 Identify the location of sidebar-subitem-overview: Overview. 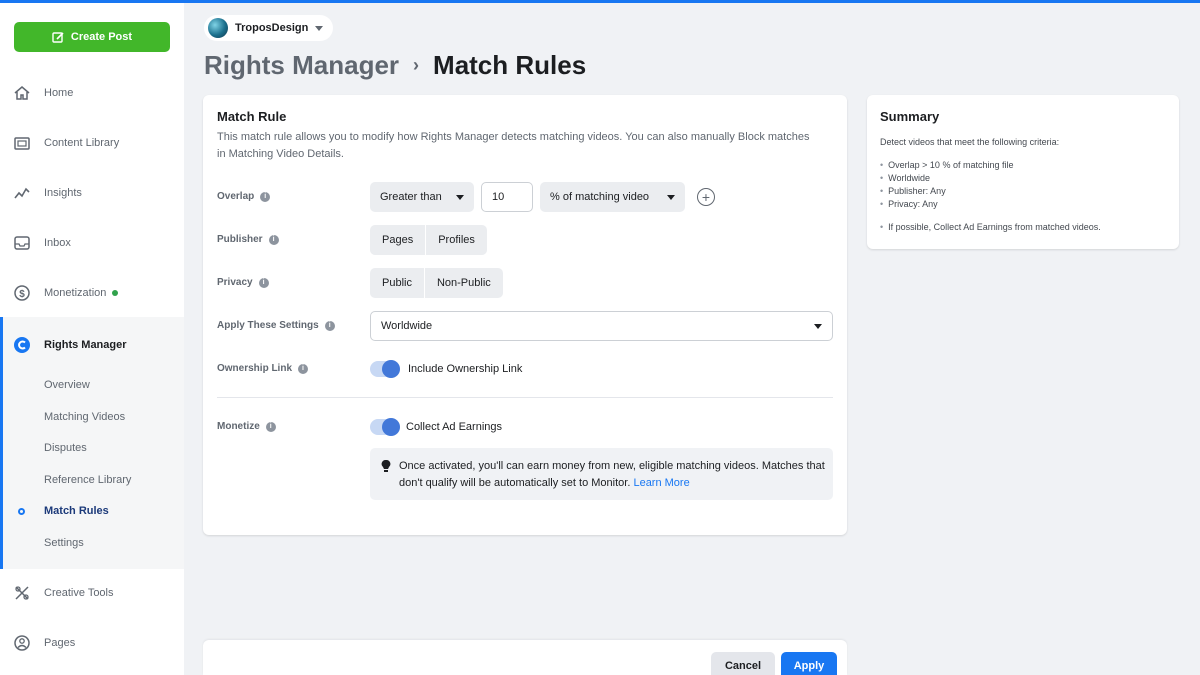
(93, 385).